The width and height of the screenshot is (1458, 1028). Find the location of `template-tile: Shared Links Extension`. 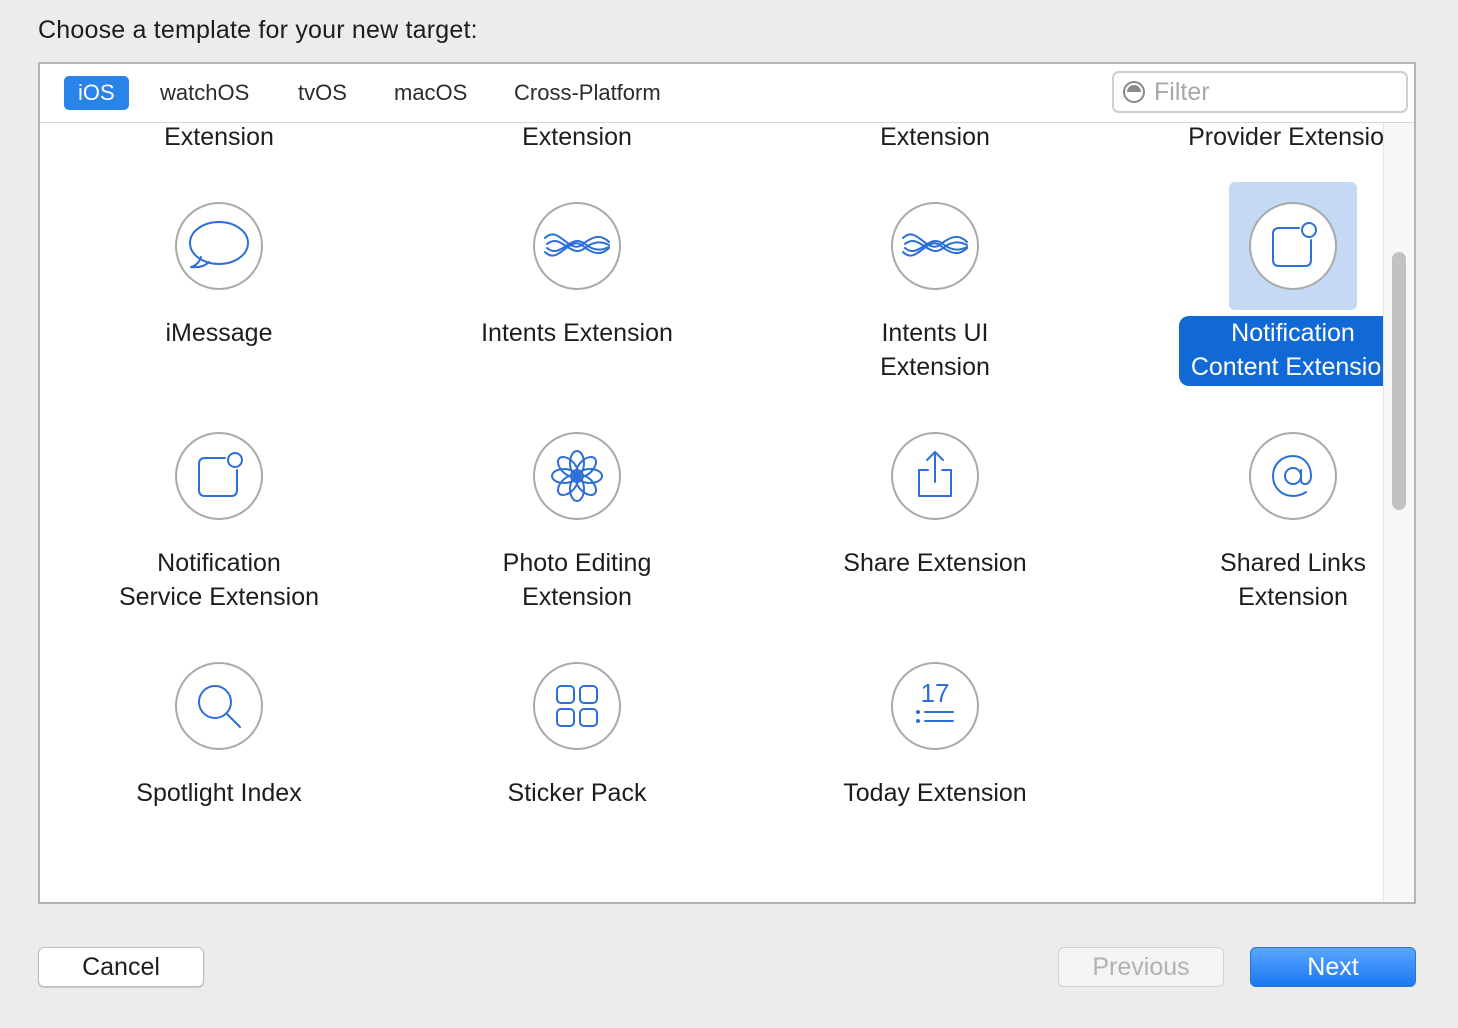

template-tile: Shared Links Extension is located at coordinates (1264, 527).